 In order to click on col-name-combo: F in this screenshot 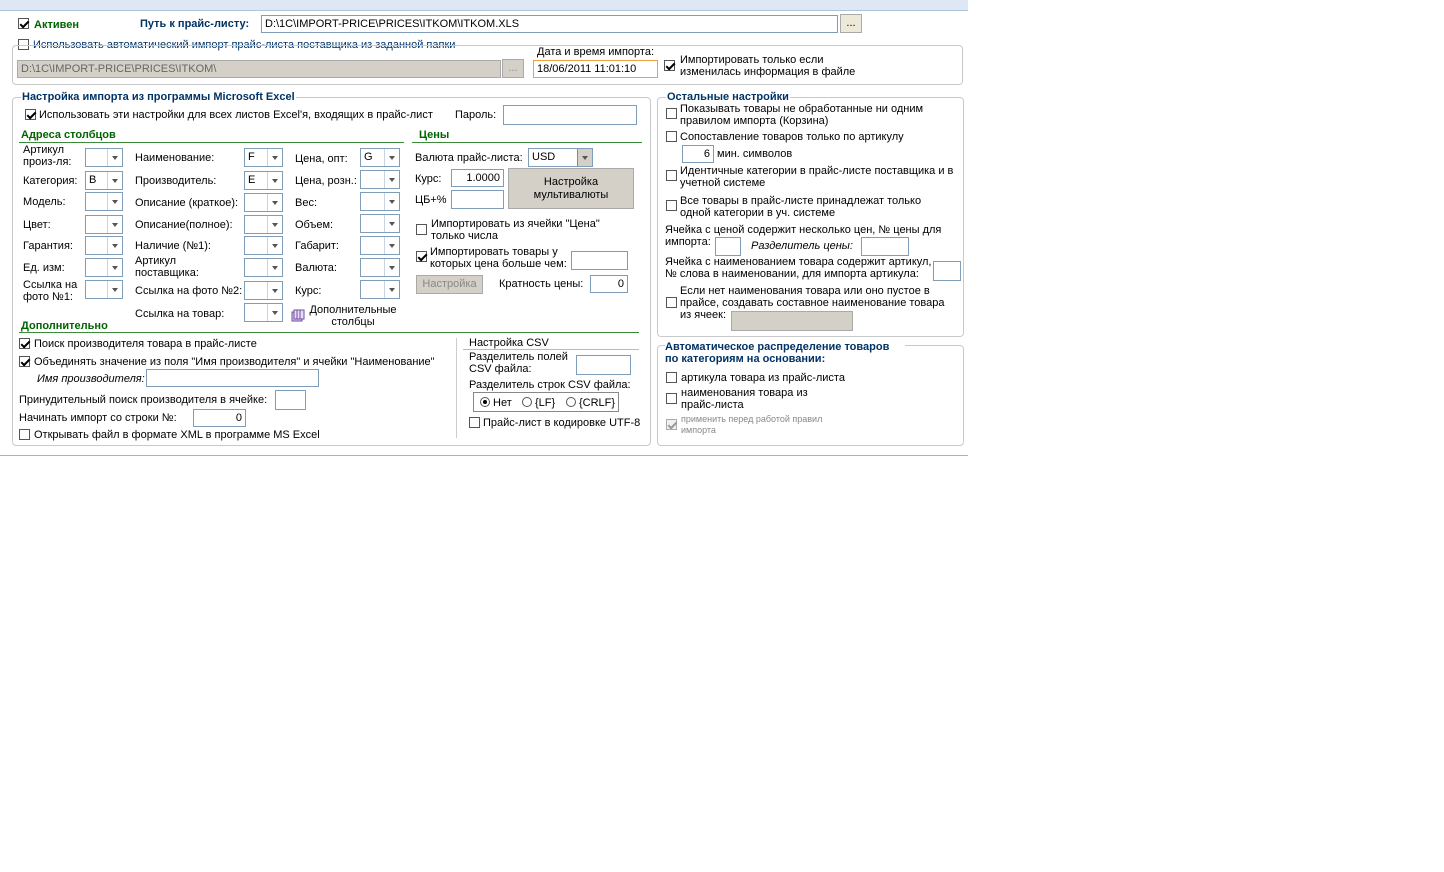, I will do `click(263, 157)`.